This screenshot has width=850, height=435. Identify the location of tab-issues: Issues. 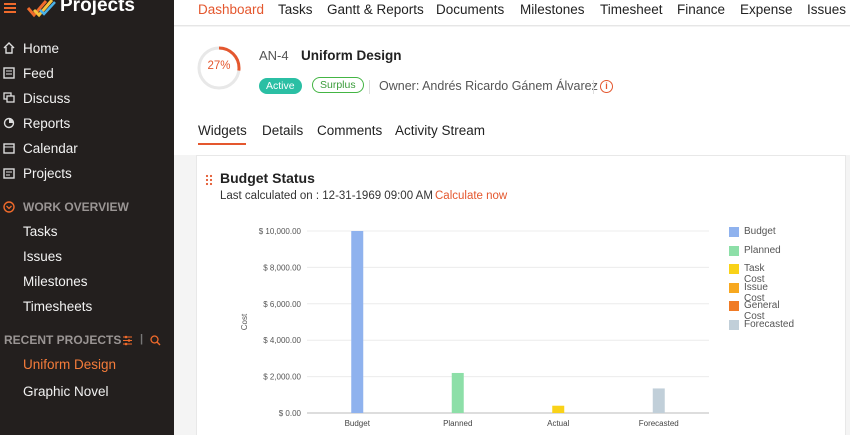
(826, 9).